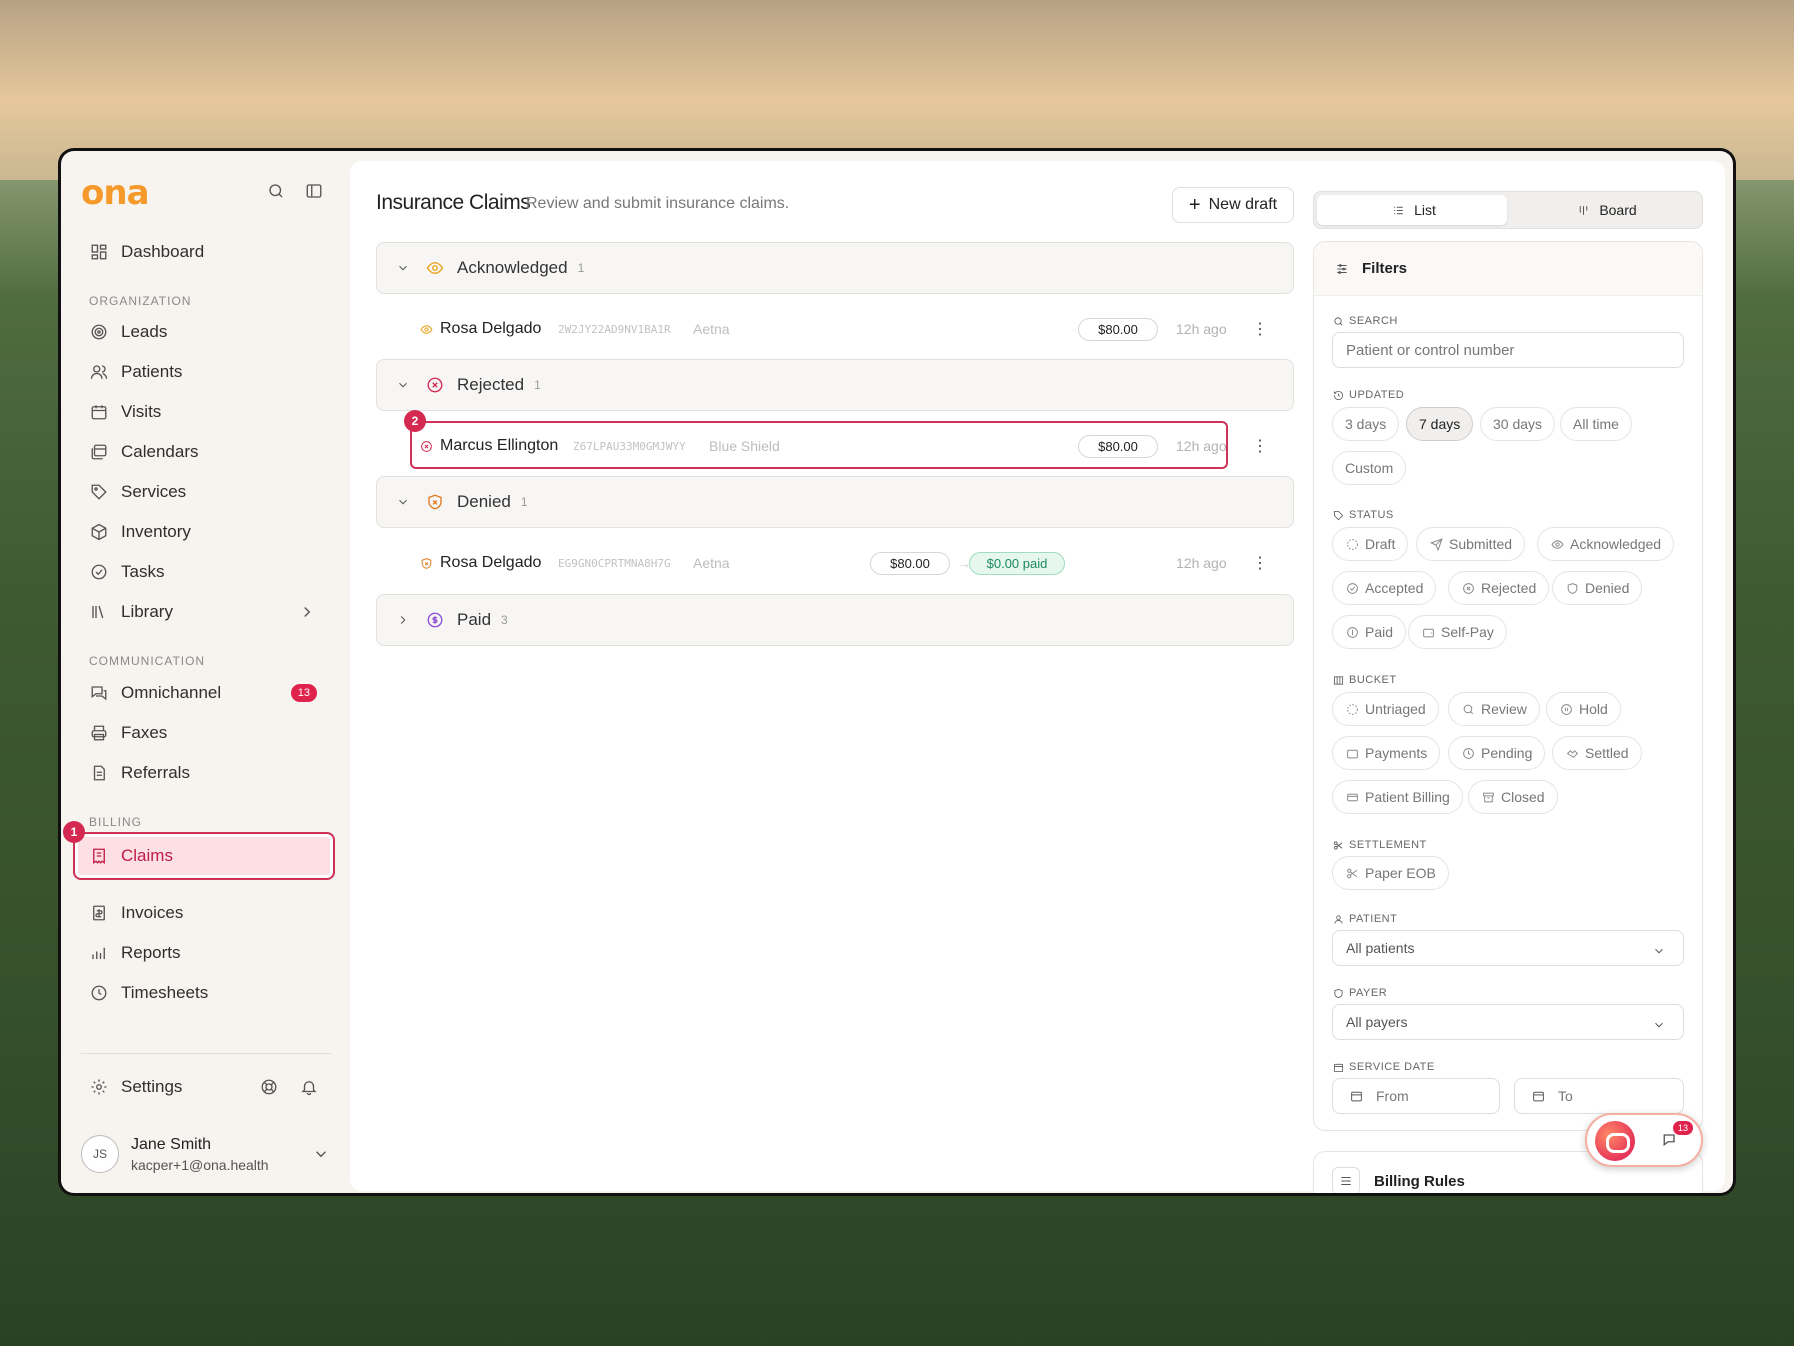  What do you see at coordinates (203, 693) in the screenshot?
I see `sidebar-item-omnichannel: Omnichannel 13` at bounding box center [203, 693].